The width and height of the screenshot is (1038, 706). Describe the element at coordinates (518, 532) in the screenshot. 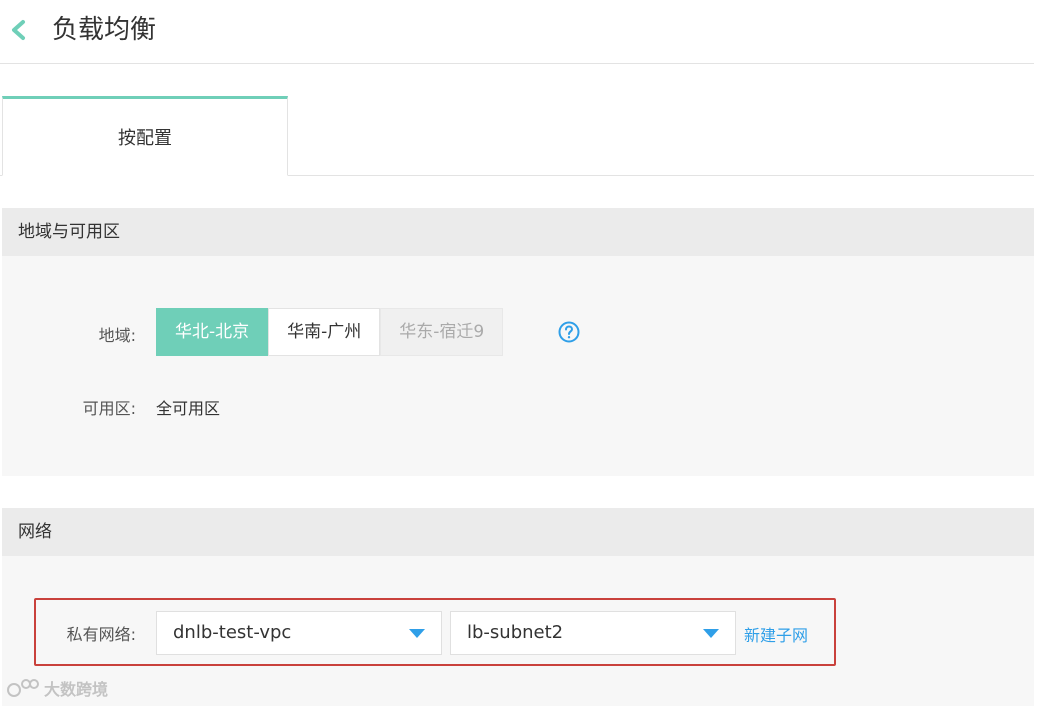

I see `section-title: 网络` at that location.